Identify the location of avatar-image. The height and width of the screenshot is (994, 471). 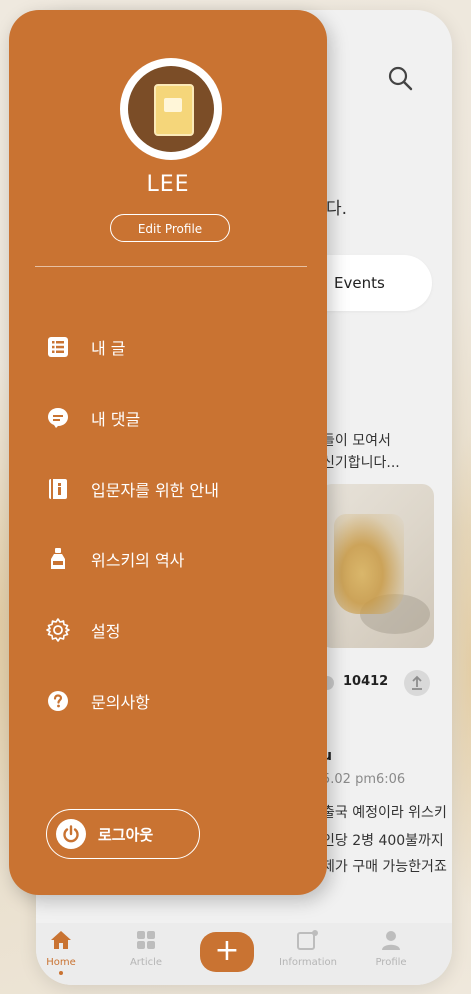
(171, 109).